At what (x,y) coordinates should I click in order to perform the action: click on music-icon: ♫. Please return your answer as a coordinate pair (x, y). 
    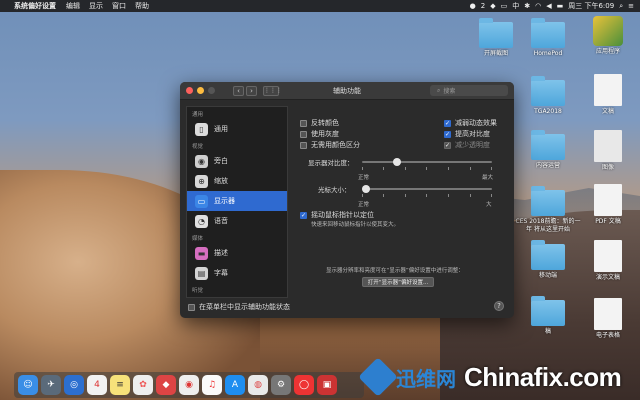
    Looking at the image, I should click on (212, 385).